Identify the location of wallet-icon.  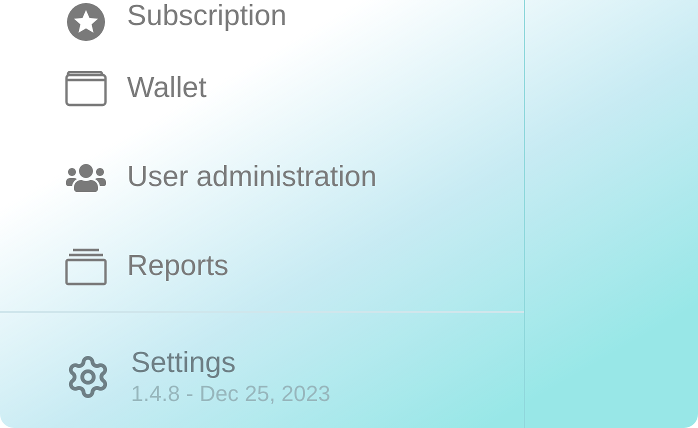
(86, 88).